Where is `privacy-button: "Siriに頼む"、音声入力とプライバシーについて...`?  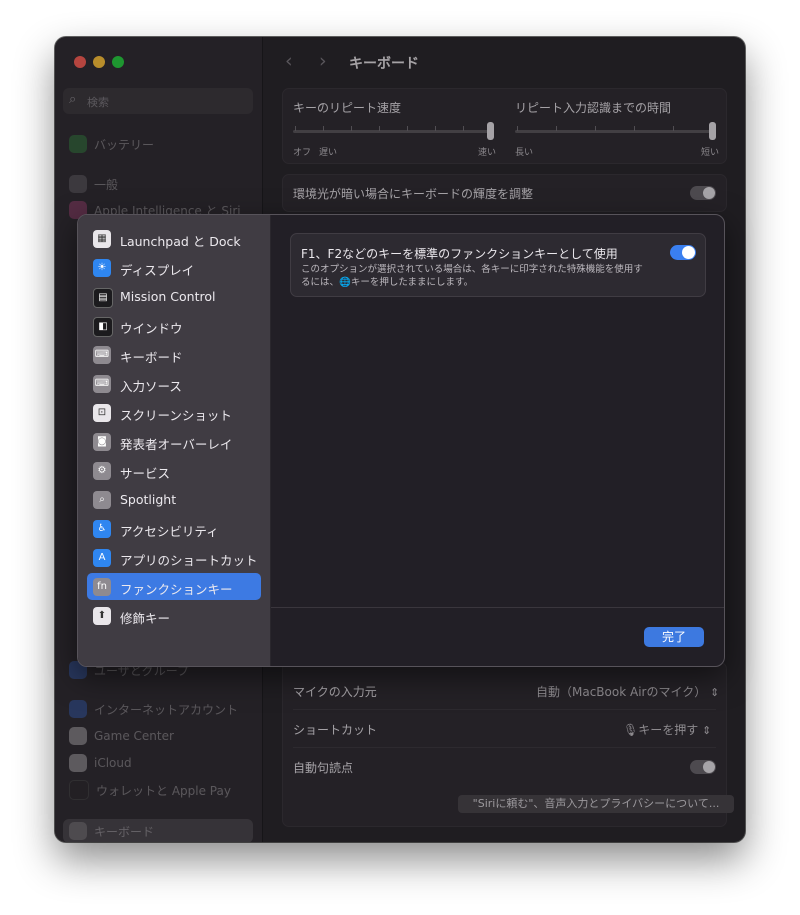 privacy-button: "Siriに頼む"、音声入力とプライバシーについて... is located at coordinates (596, 804).